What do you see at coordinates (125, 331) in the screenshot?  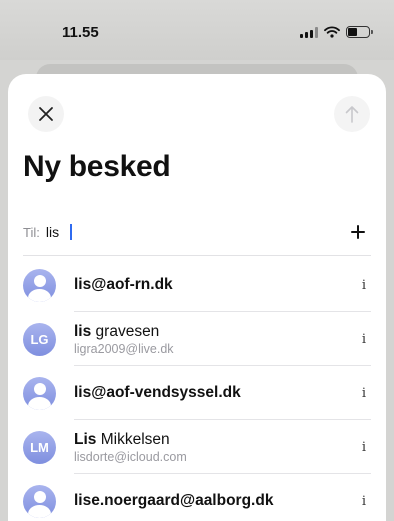 I see `contact-name-rest: gravesen` at bounding box center [125, 331].